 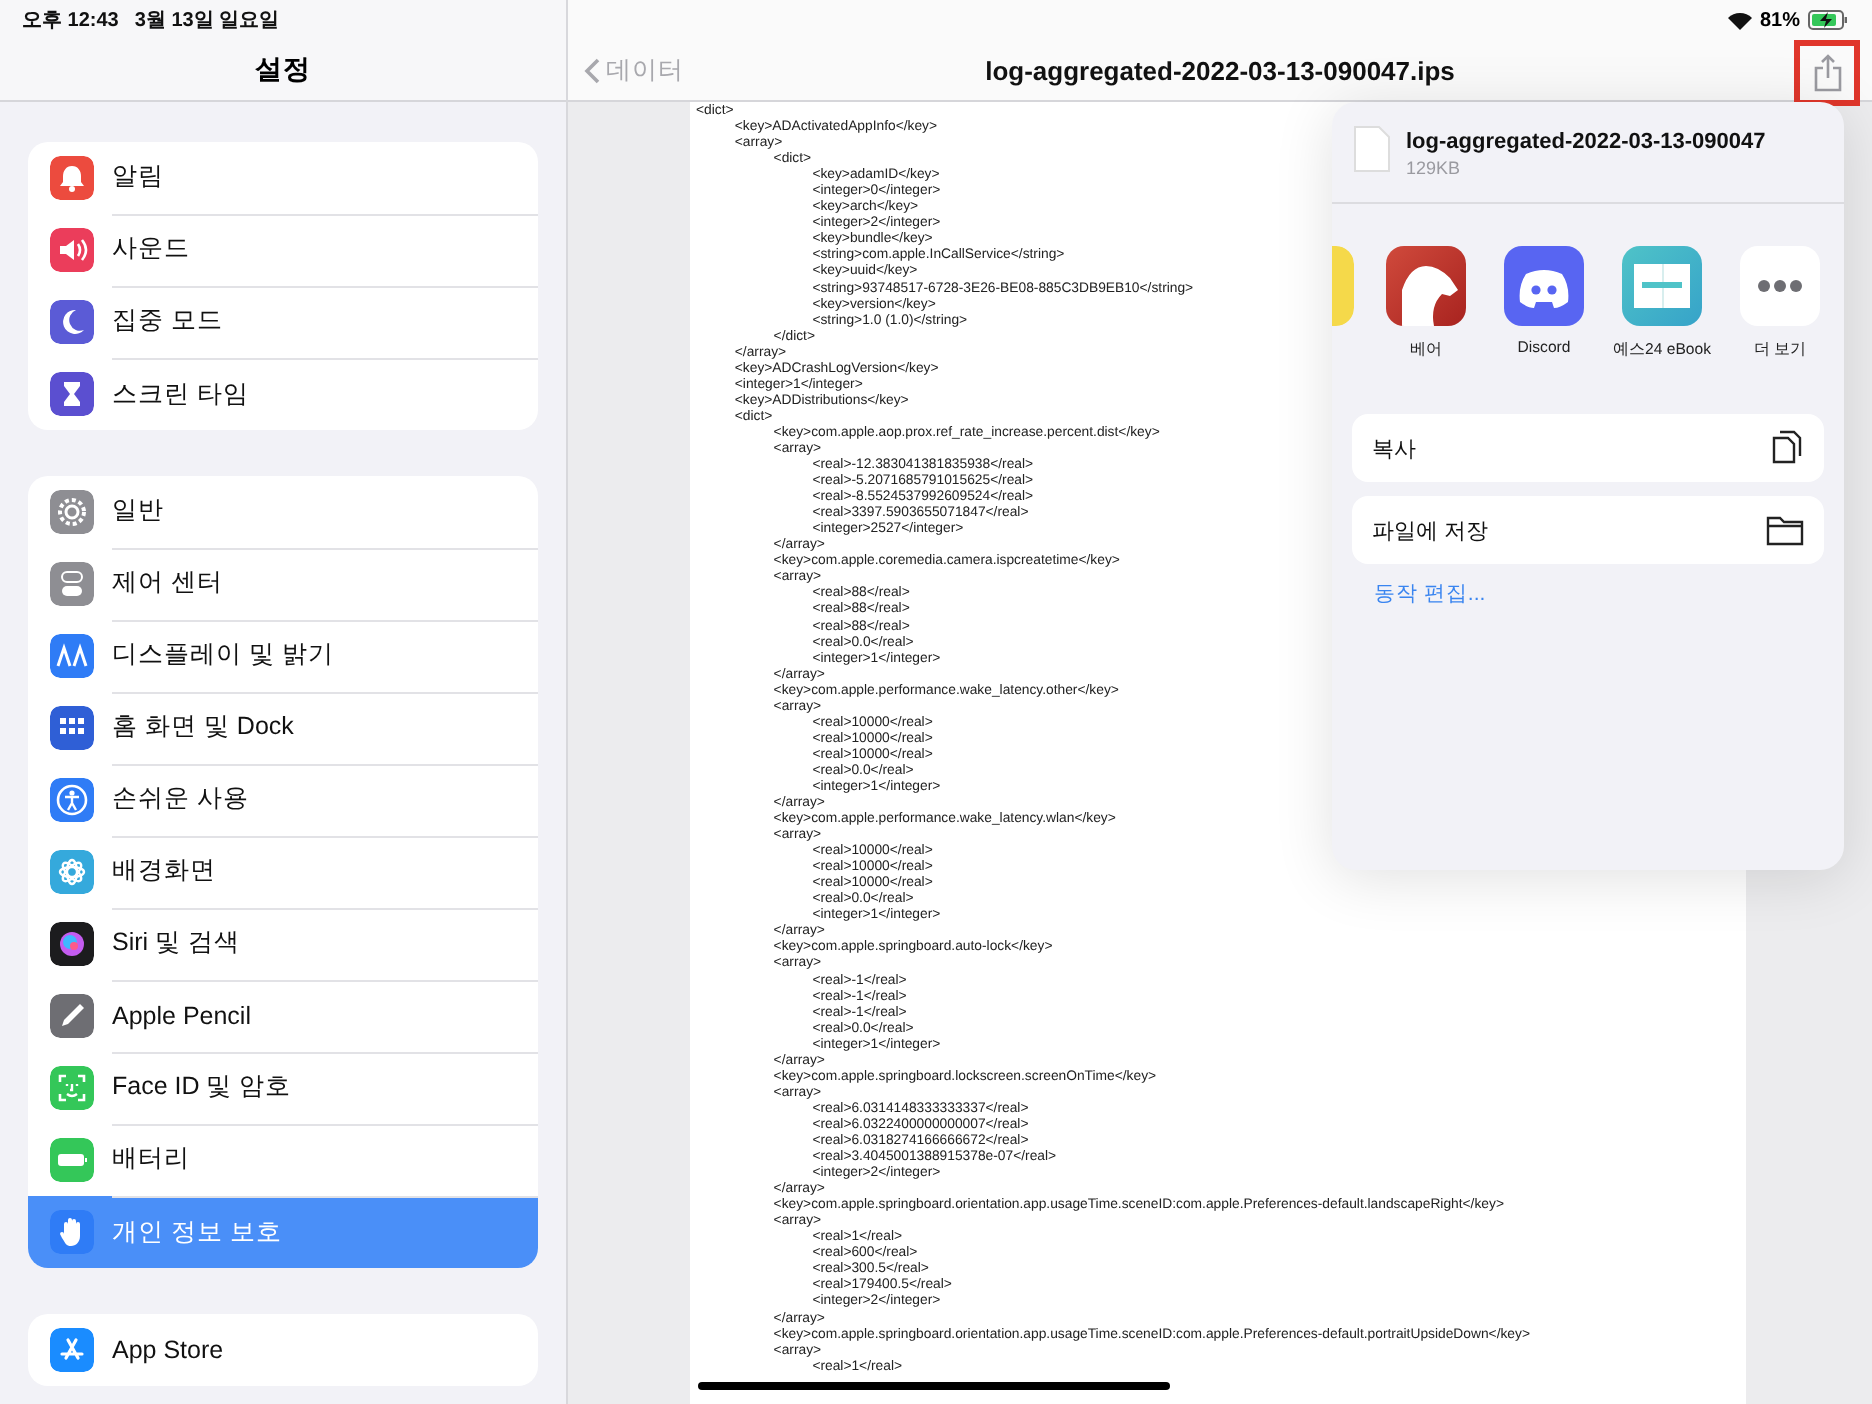 What do you see at coordinates (1588, 530) in the screenshot?
I see `share-action-button: 파일에 저장` at bounding box center [1588, 530].